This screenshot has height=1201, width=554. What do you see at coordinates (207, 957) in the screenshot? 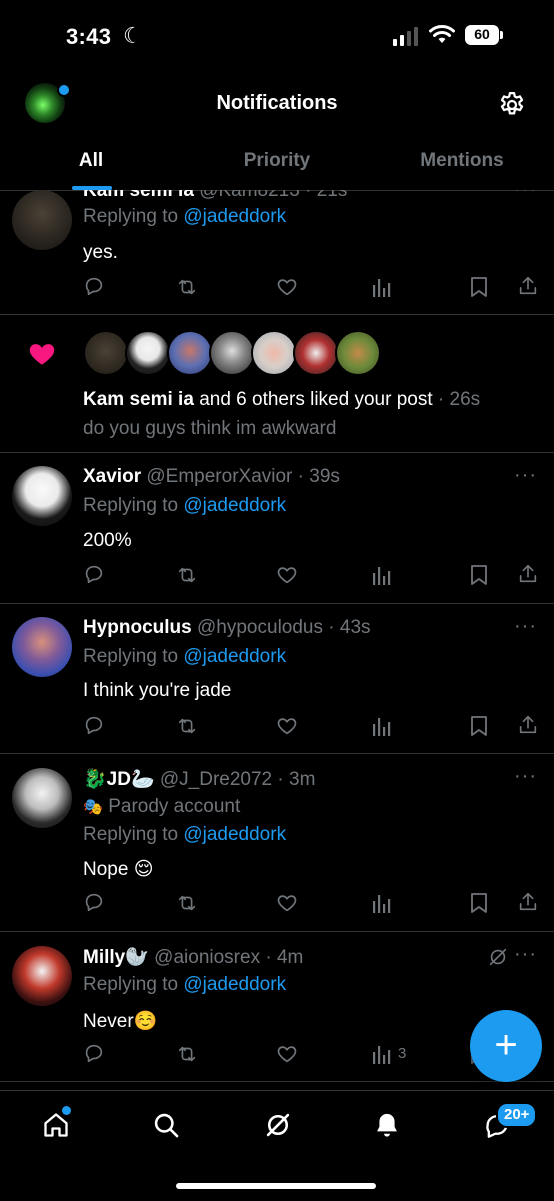
I see `author-handle: @aioniosrex` at bounding box center [207, 957].